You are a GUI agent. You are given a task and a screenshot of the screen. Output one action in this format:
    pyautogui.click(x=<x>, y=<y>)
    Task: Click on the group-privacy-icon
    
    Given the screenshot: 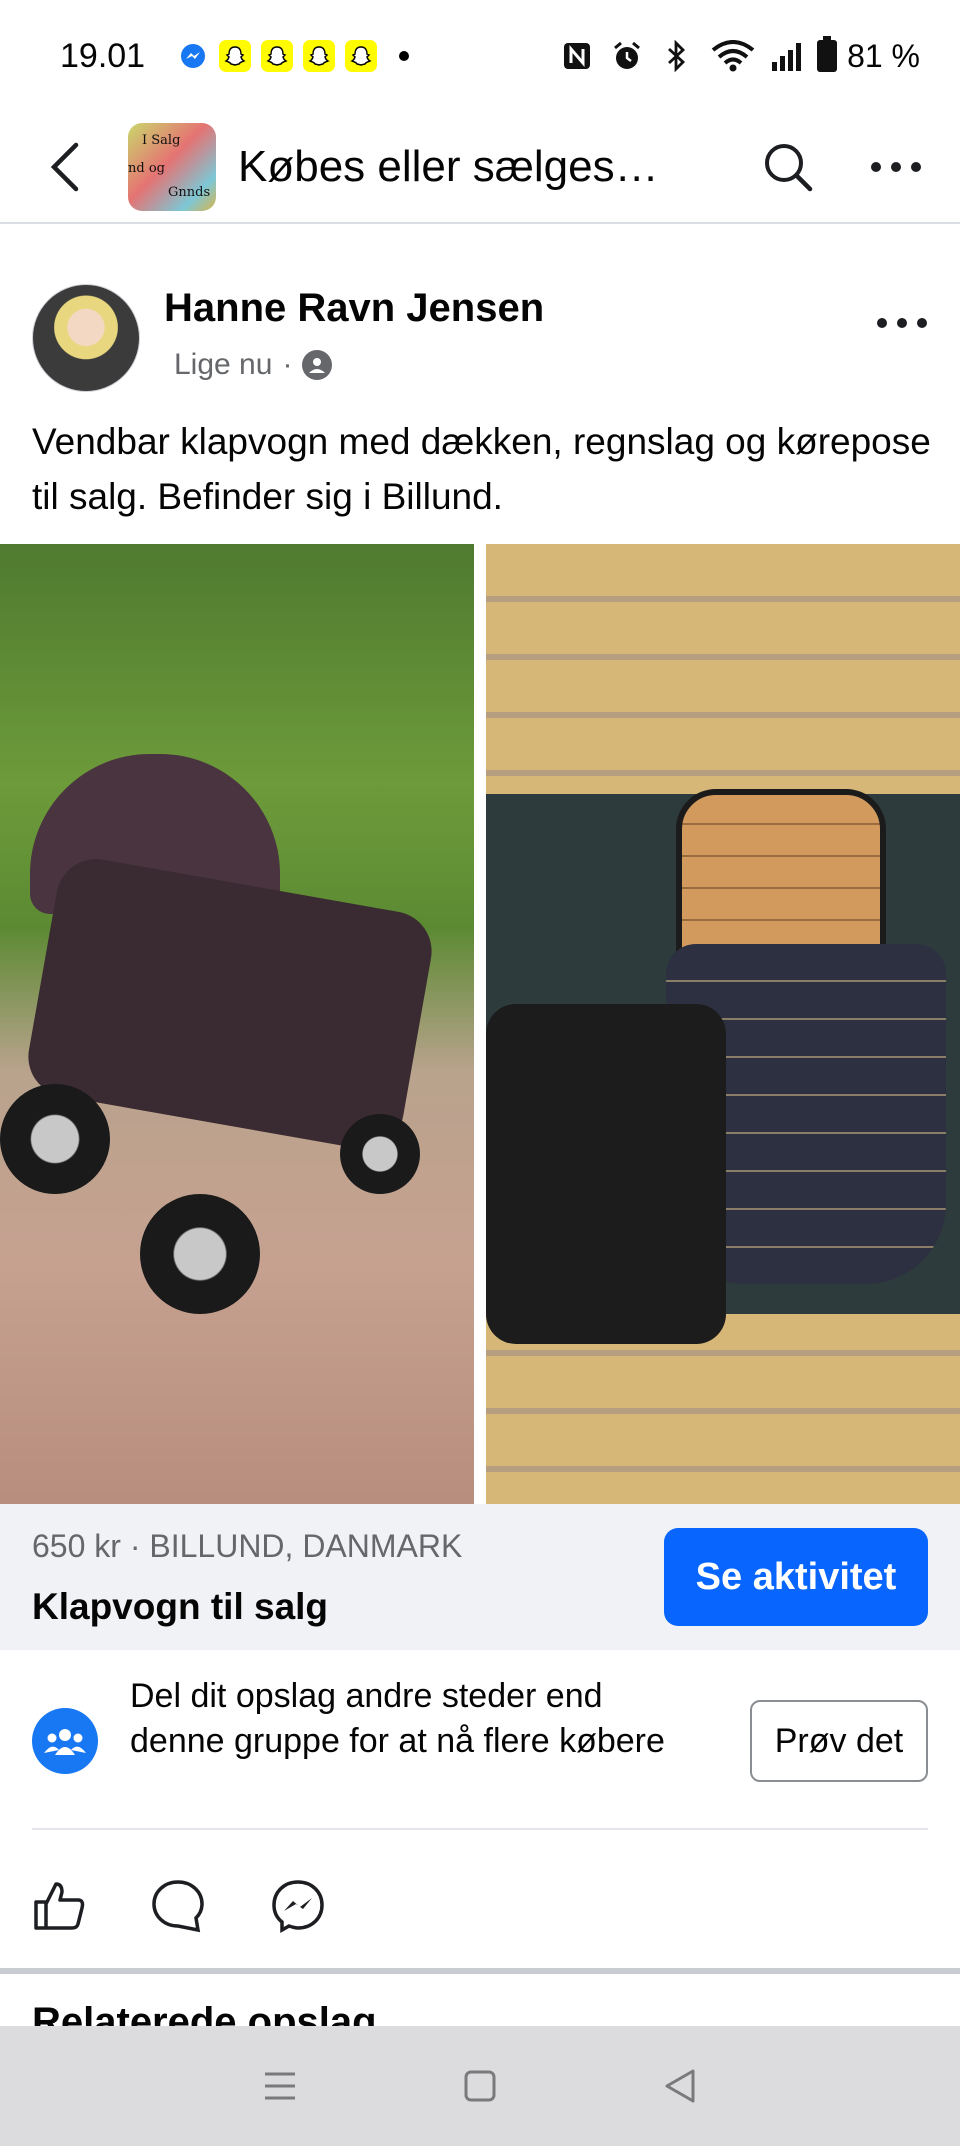 What is the action you would take?
    pyautogui.click(x=317, y=365)
    